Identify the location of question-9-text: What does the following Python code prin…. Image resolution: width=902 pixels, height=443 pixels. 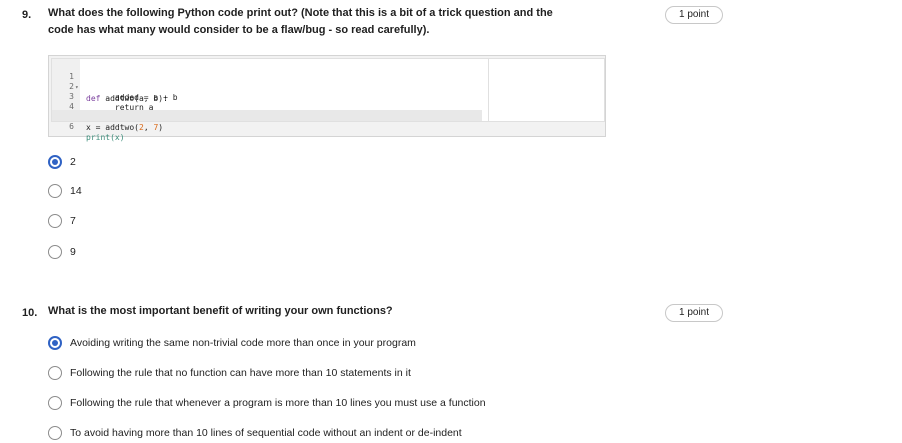
(348, 22).